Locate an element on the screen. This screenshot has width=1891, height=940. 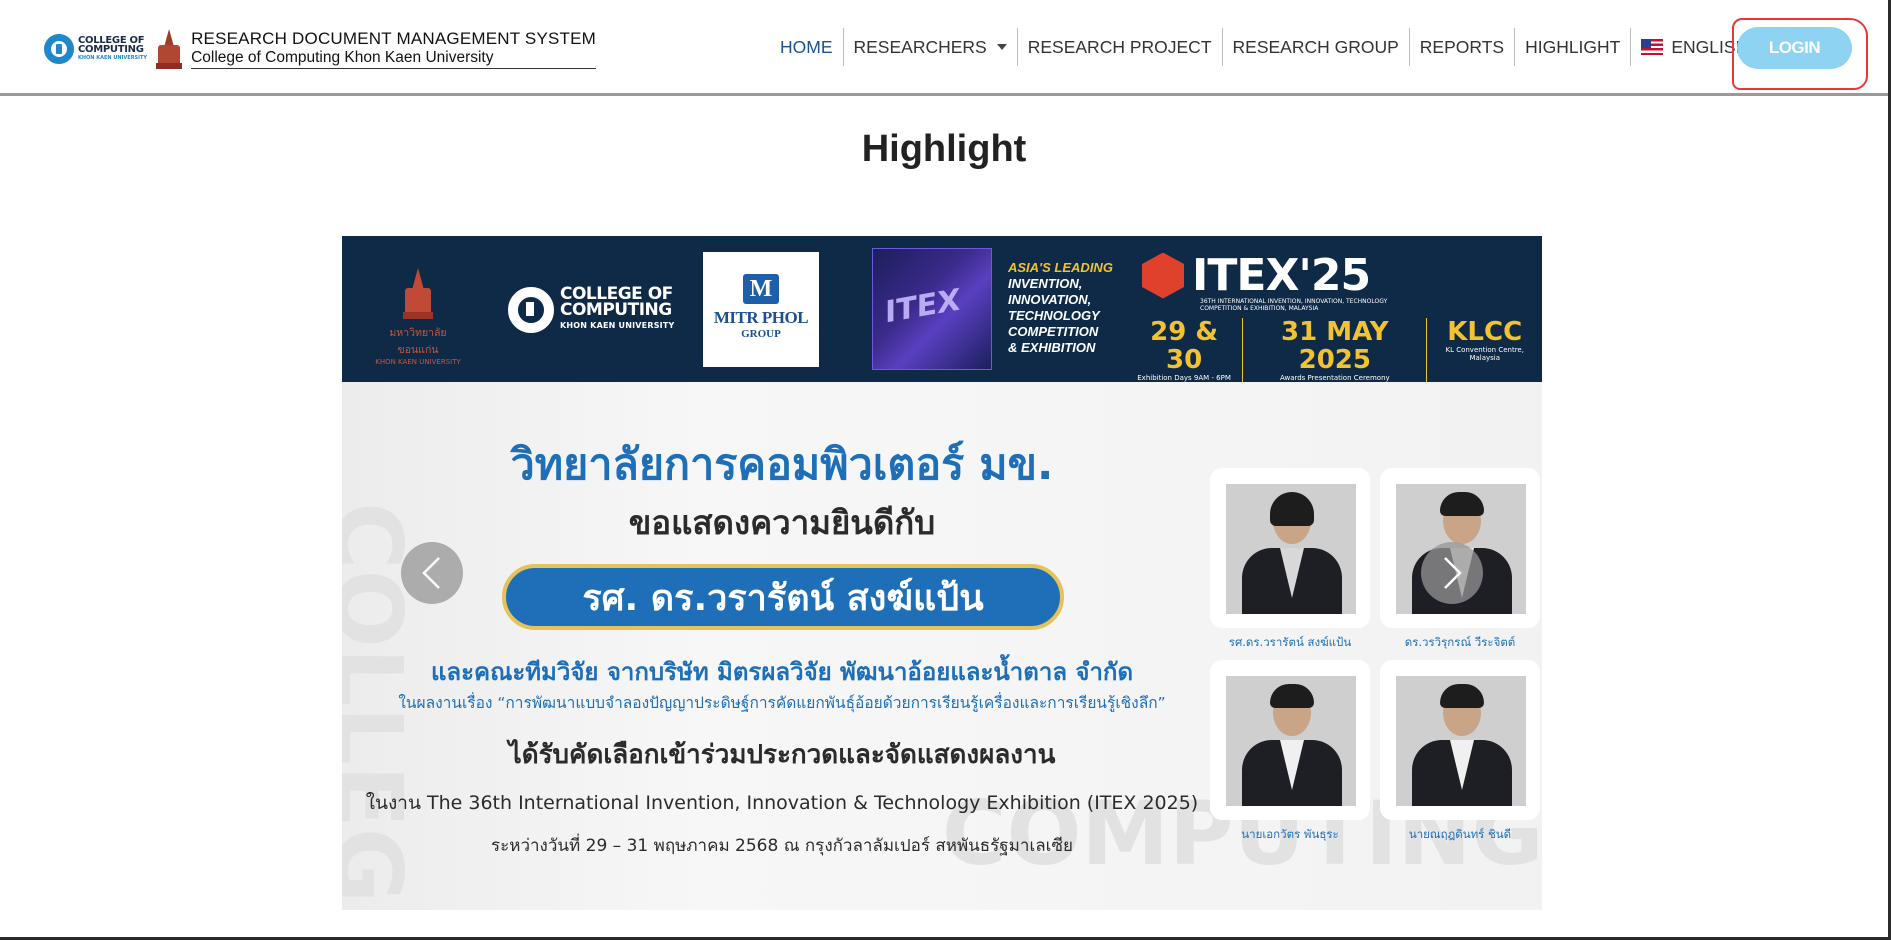
nav-home-label: HOME is located at coordinates (806, 46).